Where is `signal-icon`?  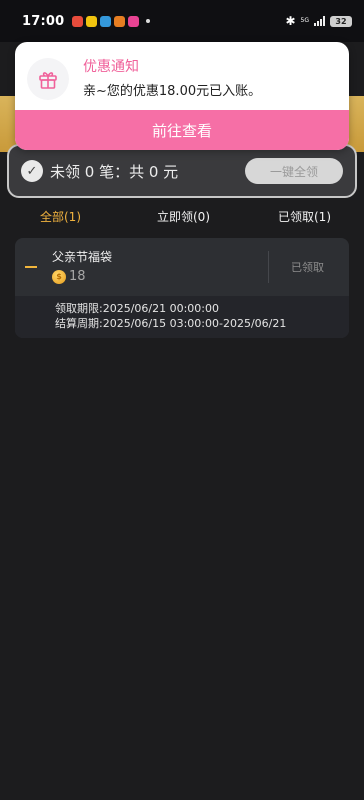
signal-icon is located at coordinates (319, 21).